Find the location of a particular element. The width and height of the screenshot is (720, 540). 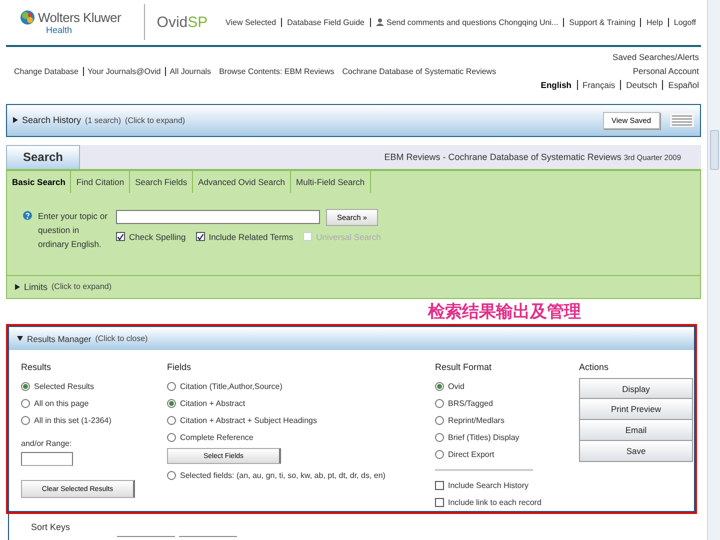

radio-option: Reprint/Medlars is located at coordinates (507, 420).